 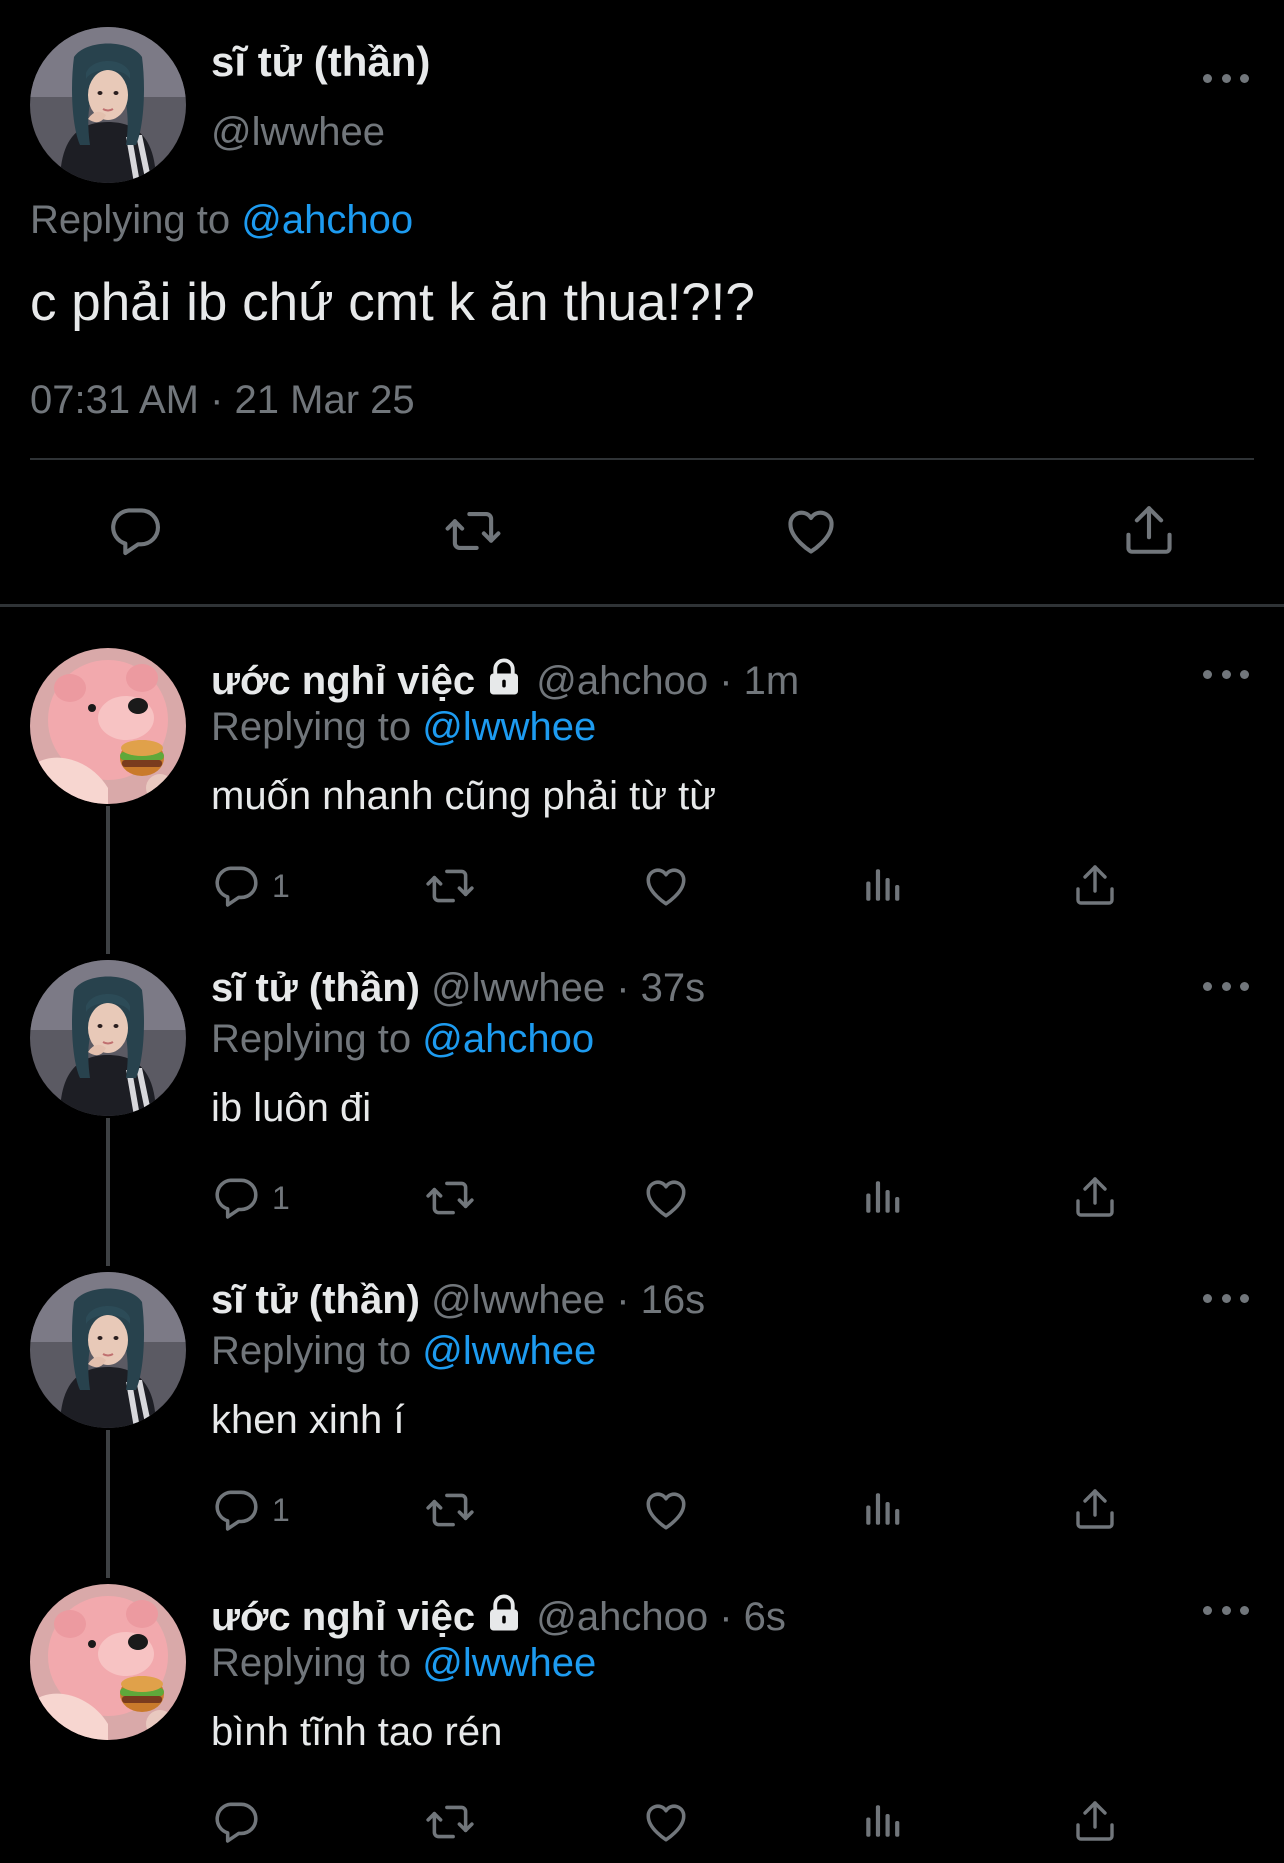 I want to click on tweet-header: ước nghỉ việc @ahchoo · 6s, so click(x=498, y=1616).